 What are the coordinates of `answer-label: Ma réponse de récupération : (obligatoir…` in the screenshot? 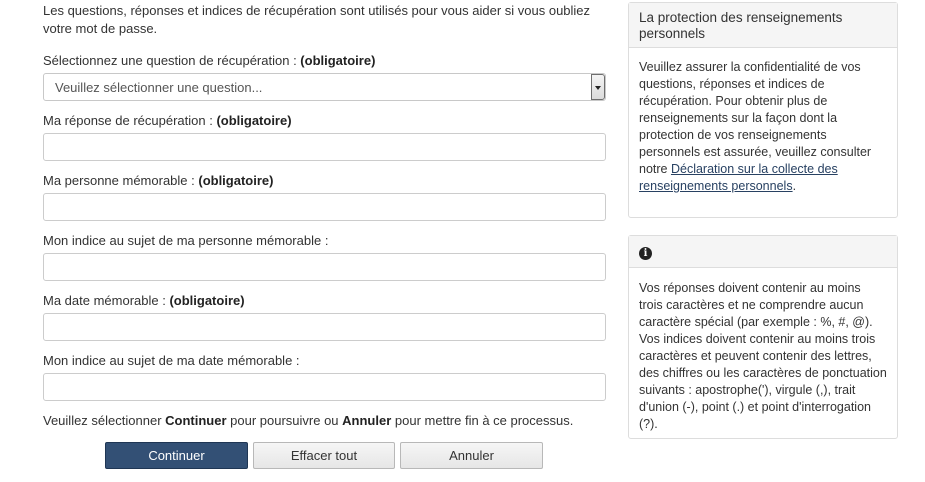 It's located at (167, 121).